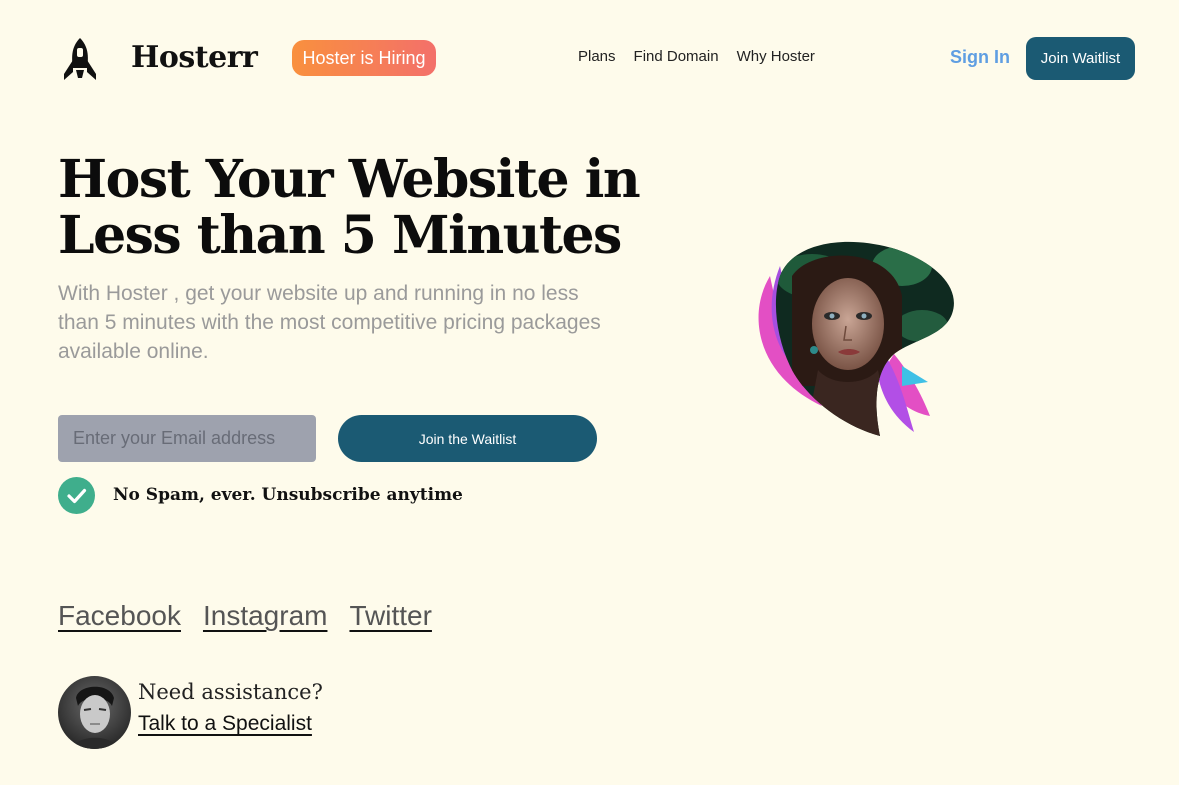  I want to click on facebook-link: Facebook, so click(119, 616).